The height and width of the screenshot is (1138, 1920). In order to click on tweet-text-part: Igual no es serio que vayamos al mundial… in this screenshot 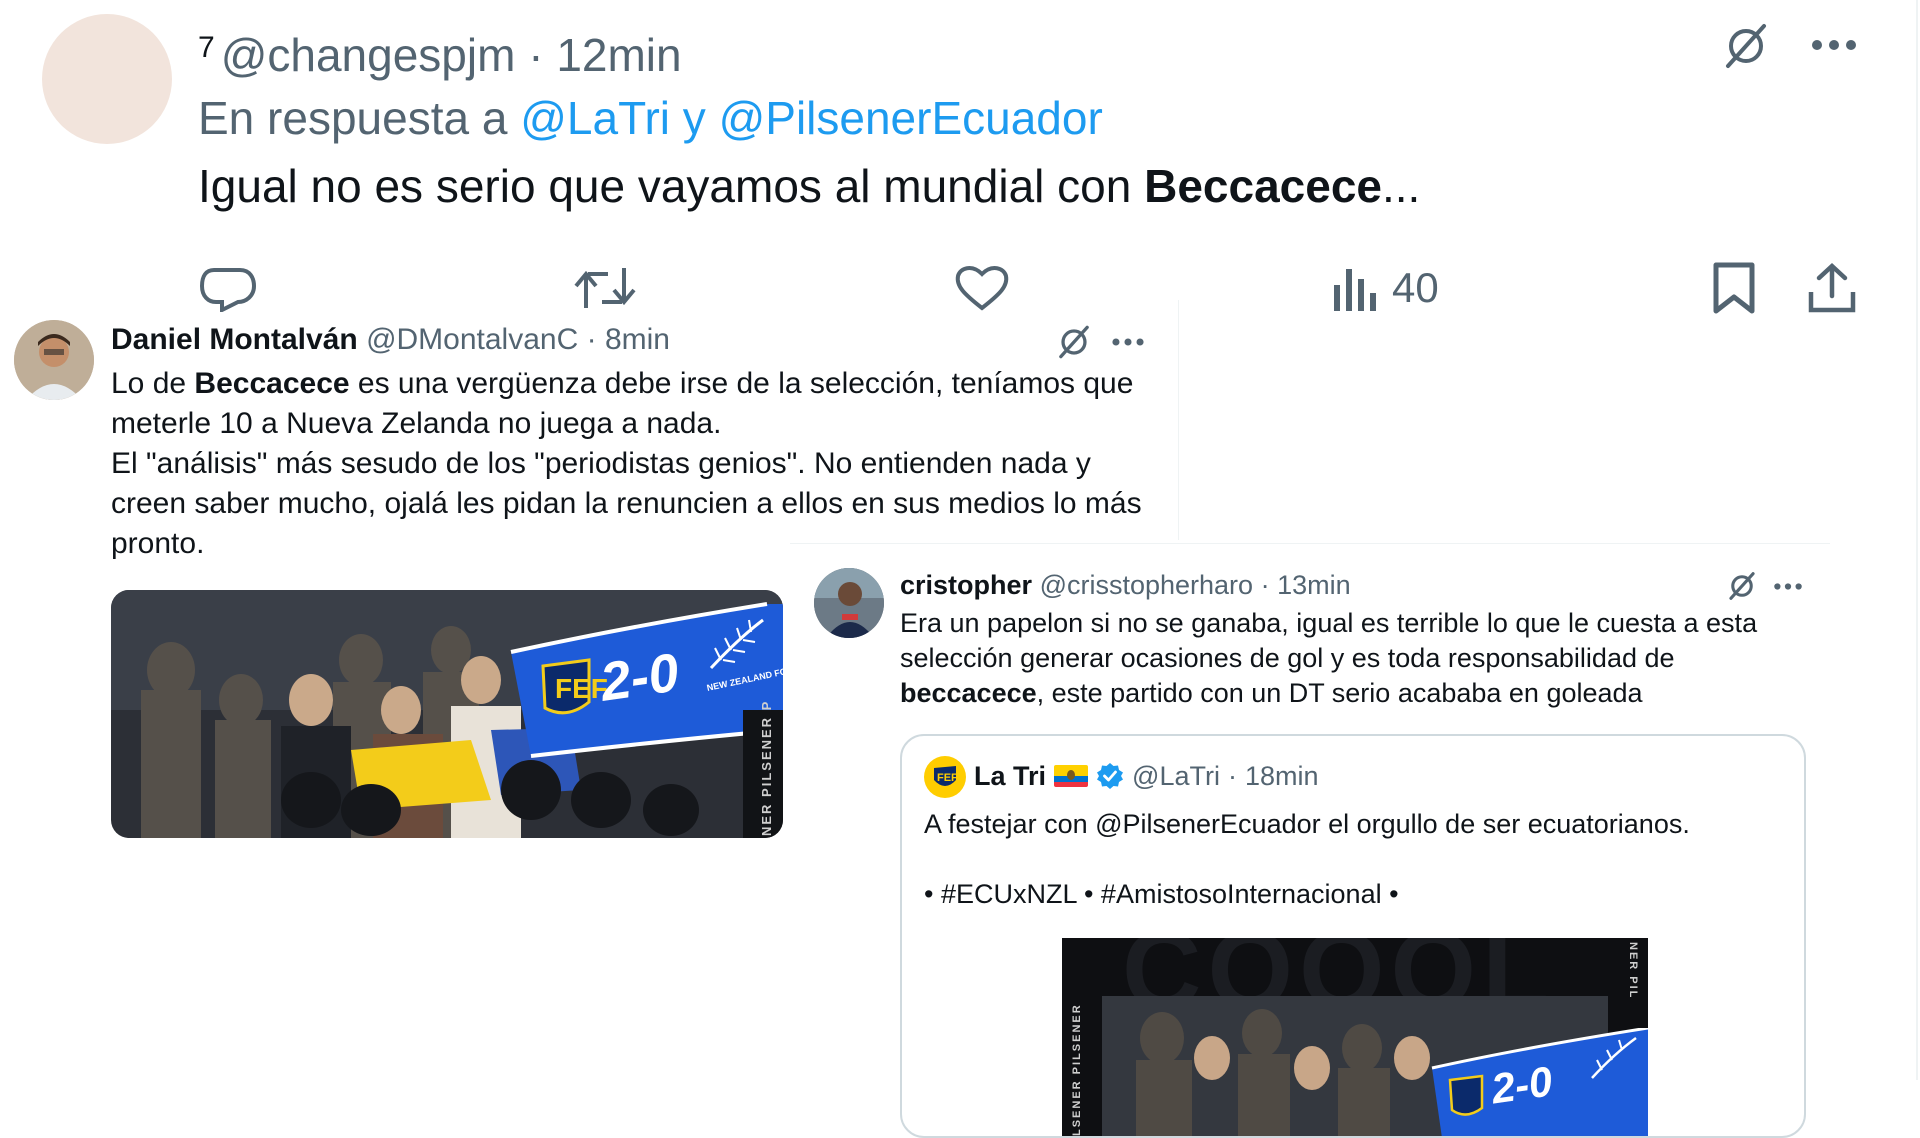, I will do `click(671, 186)`.